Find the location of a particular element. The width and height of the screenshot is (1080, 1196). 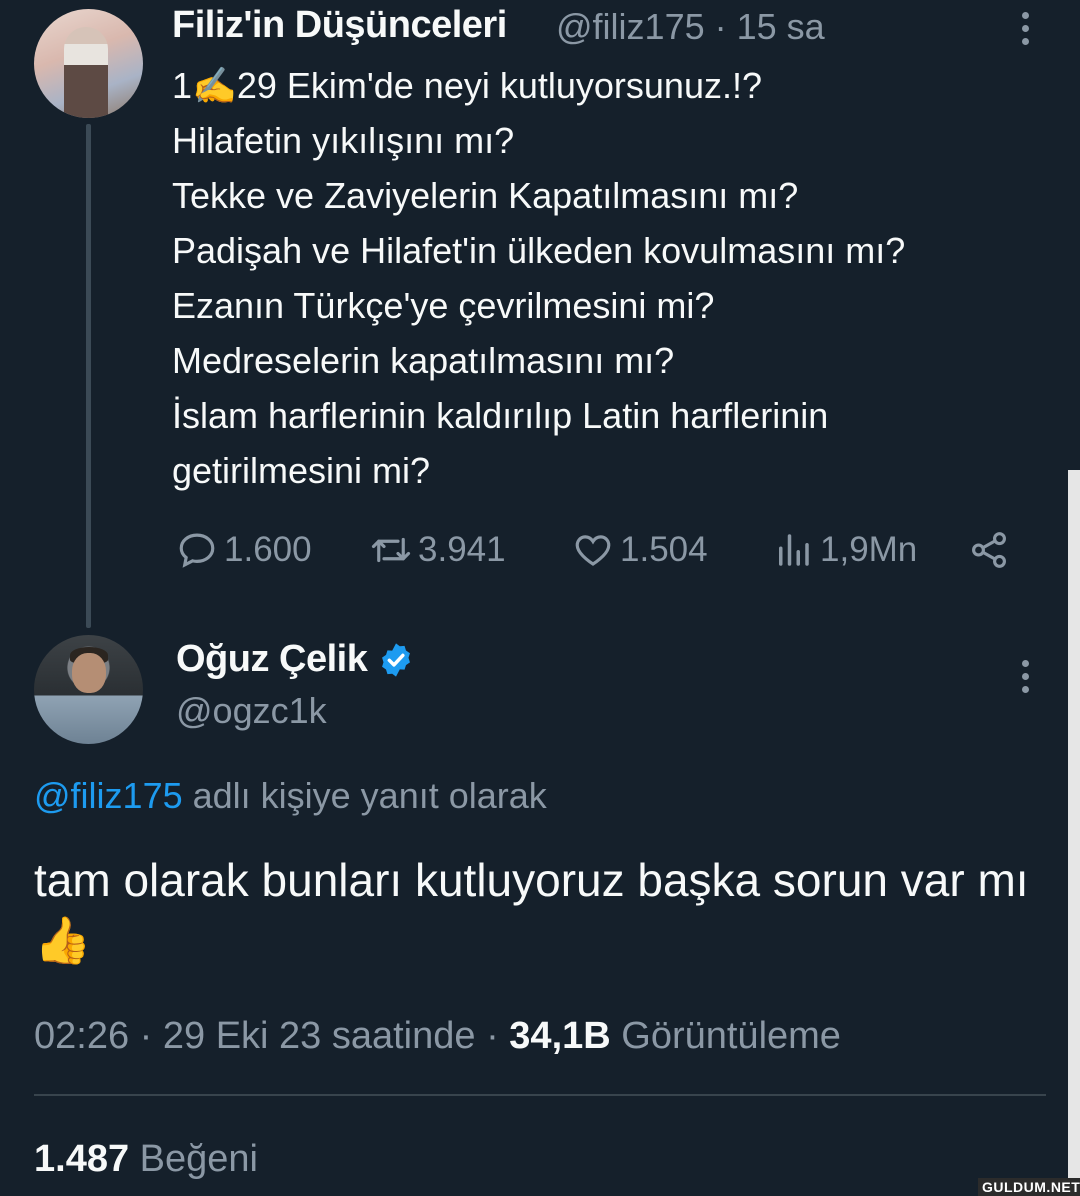

likes-label: Beğeni is located at coordinates (193, 1159).